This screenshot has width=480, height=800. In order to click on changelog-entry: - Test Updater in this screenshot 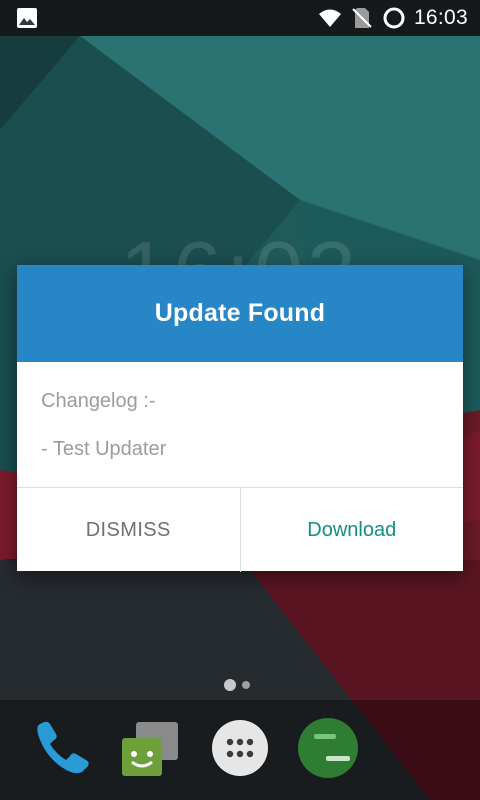, I will do `click(104, 449)`.